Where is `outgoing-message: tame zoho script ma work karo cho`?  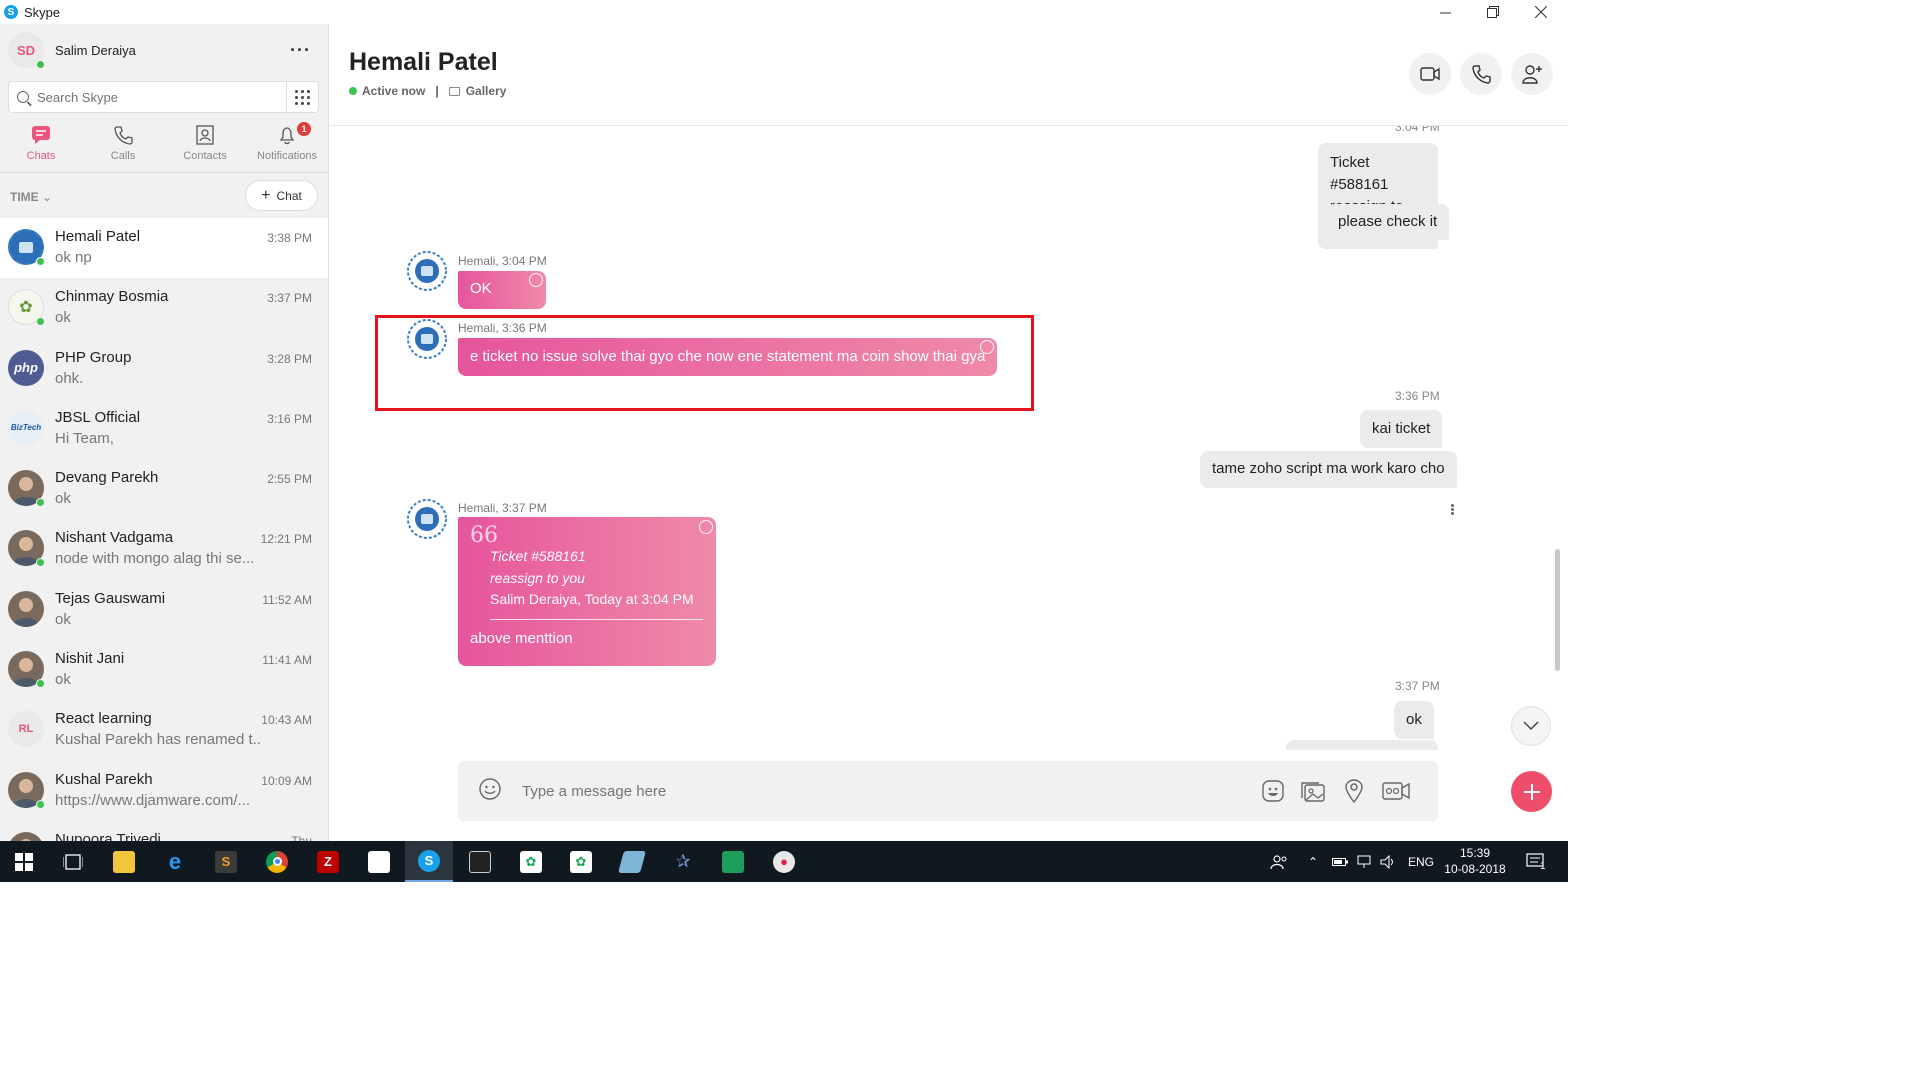
outgoing-message: tame zoho script ma work karo cho is located at coordinates (1328, 469).